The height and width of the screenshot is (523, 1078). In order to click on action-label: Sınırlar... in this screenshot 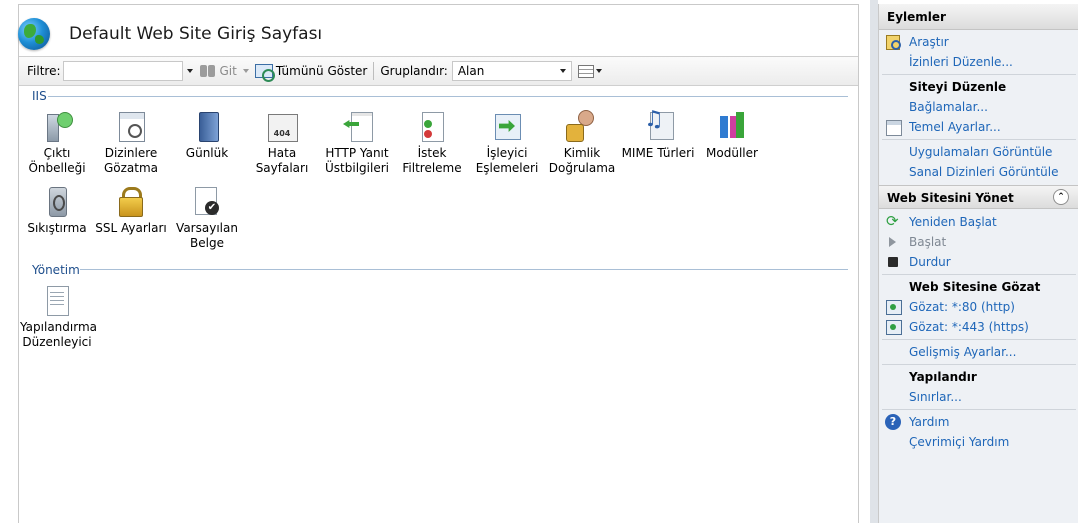, I will do `click(935, 397)`.